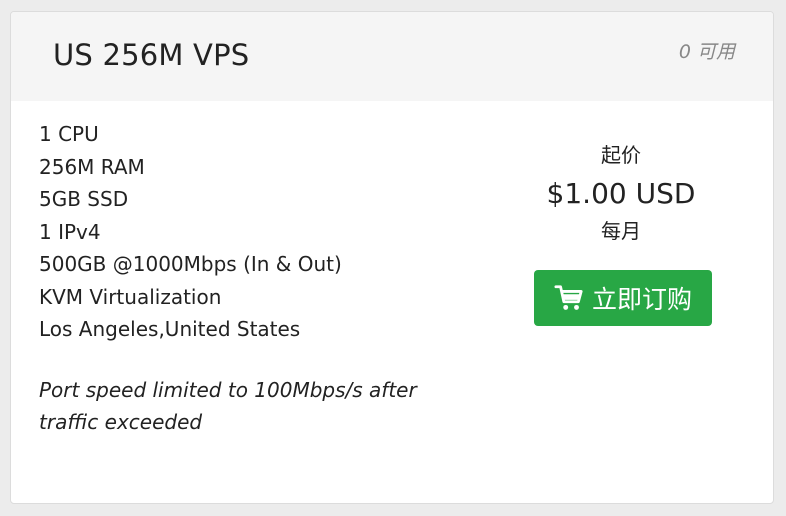  I want to click on billing-cycle: 每月, so click(621, 231).